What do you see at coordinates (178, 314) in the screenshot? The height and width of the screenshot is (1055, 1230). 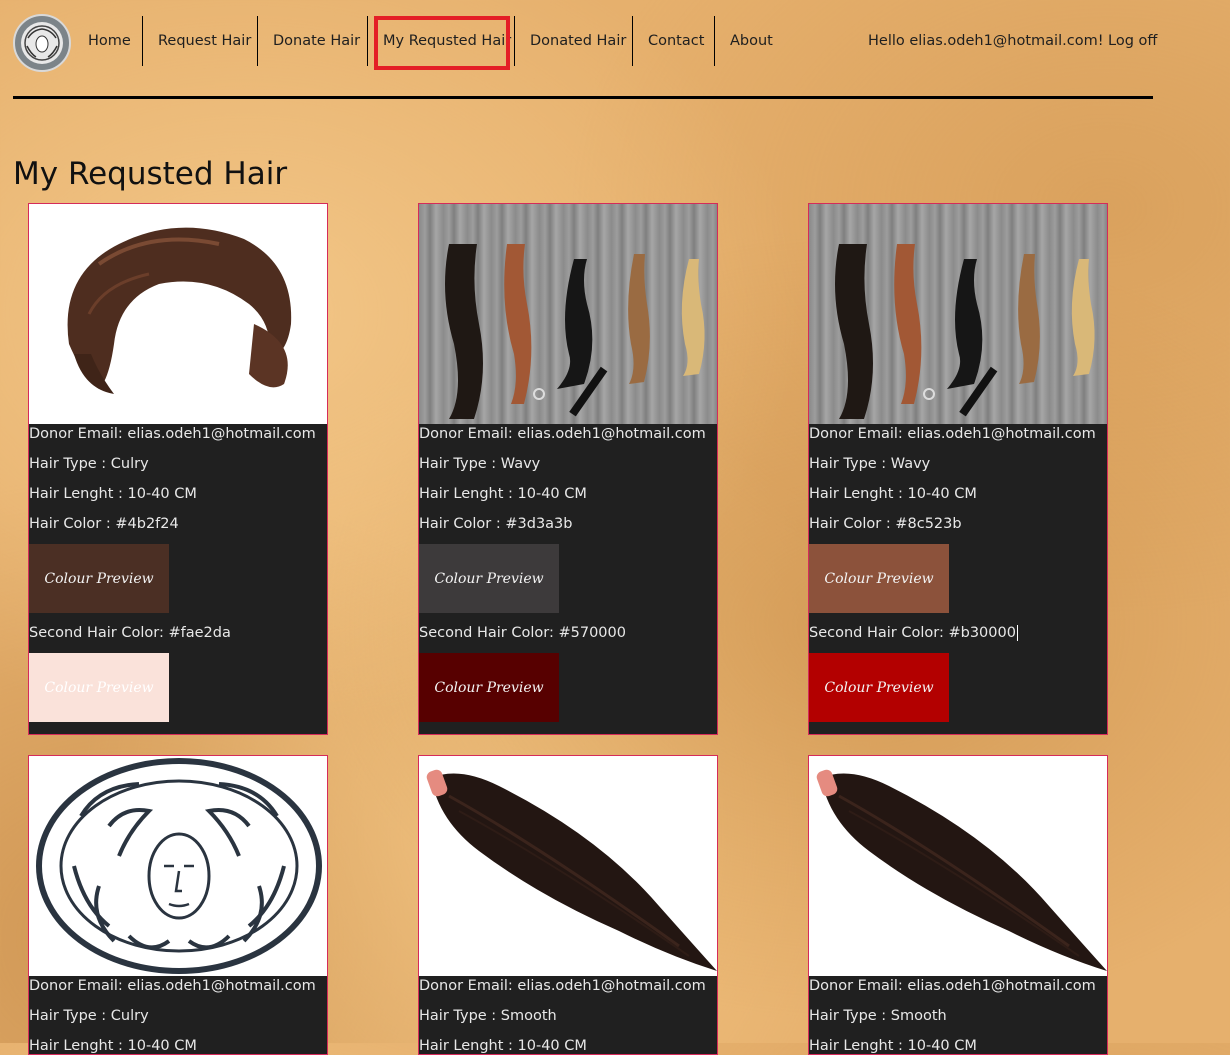 I see `short-brown-wig-image` at bounding box center [178, 314].